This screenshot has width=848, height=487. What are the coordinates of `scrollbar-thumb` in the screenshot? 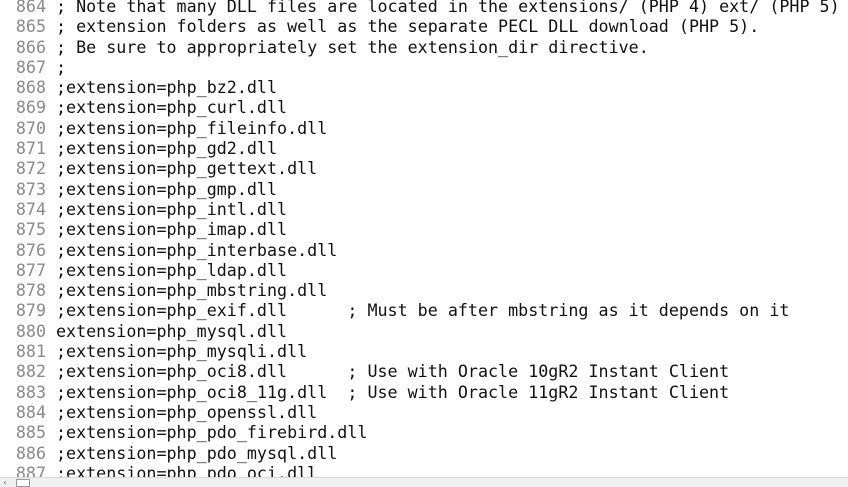 It's located at (23, 483).